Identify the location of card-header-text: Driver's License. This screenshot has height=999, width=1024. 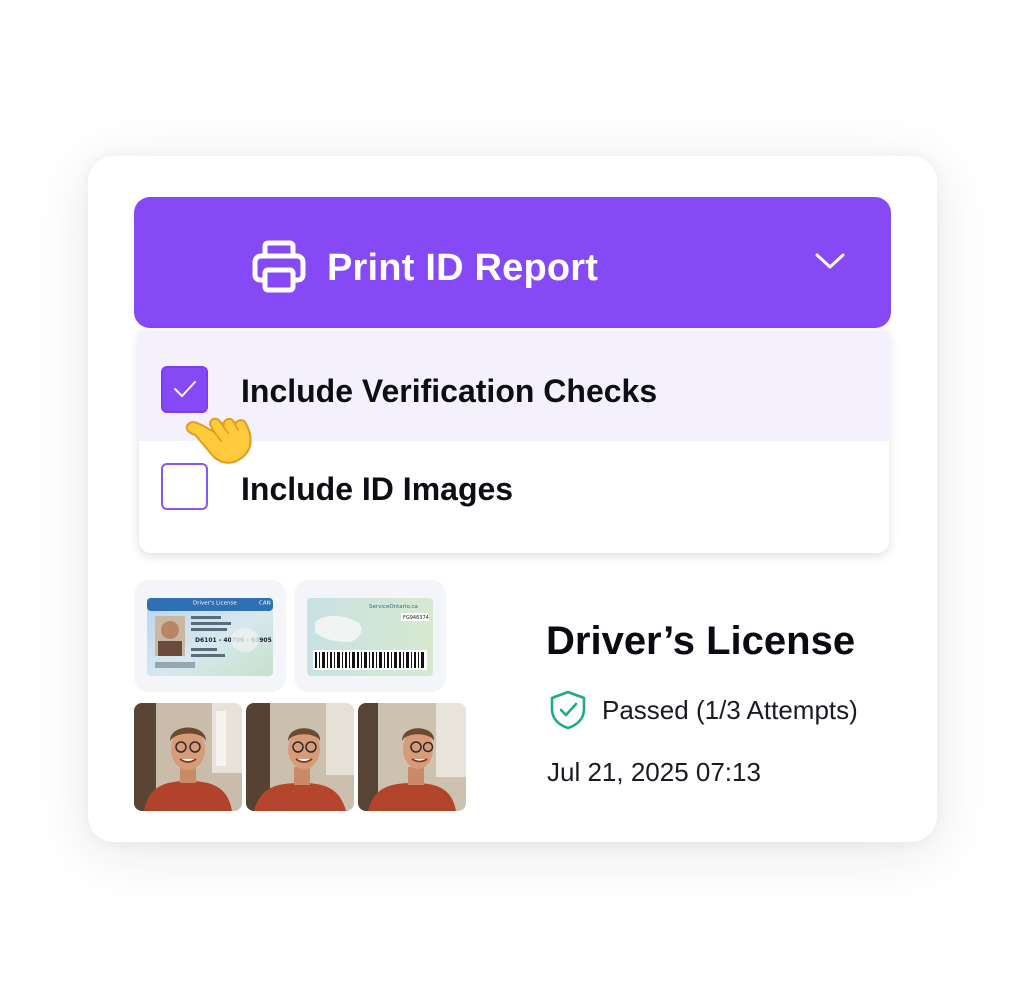
(215, 604).